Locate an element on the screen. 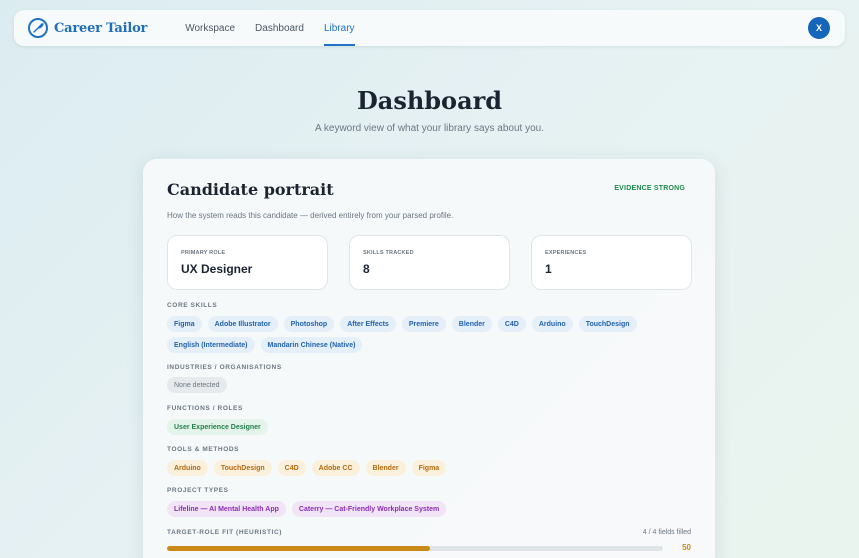 Image resolution: width=859 pixels, height=558 pixels. functions-label: FUNCTIONS / ROLES is located at coordinates (205, 408).